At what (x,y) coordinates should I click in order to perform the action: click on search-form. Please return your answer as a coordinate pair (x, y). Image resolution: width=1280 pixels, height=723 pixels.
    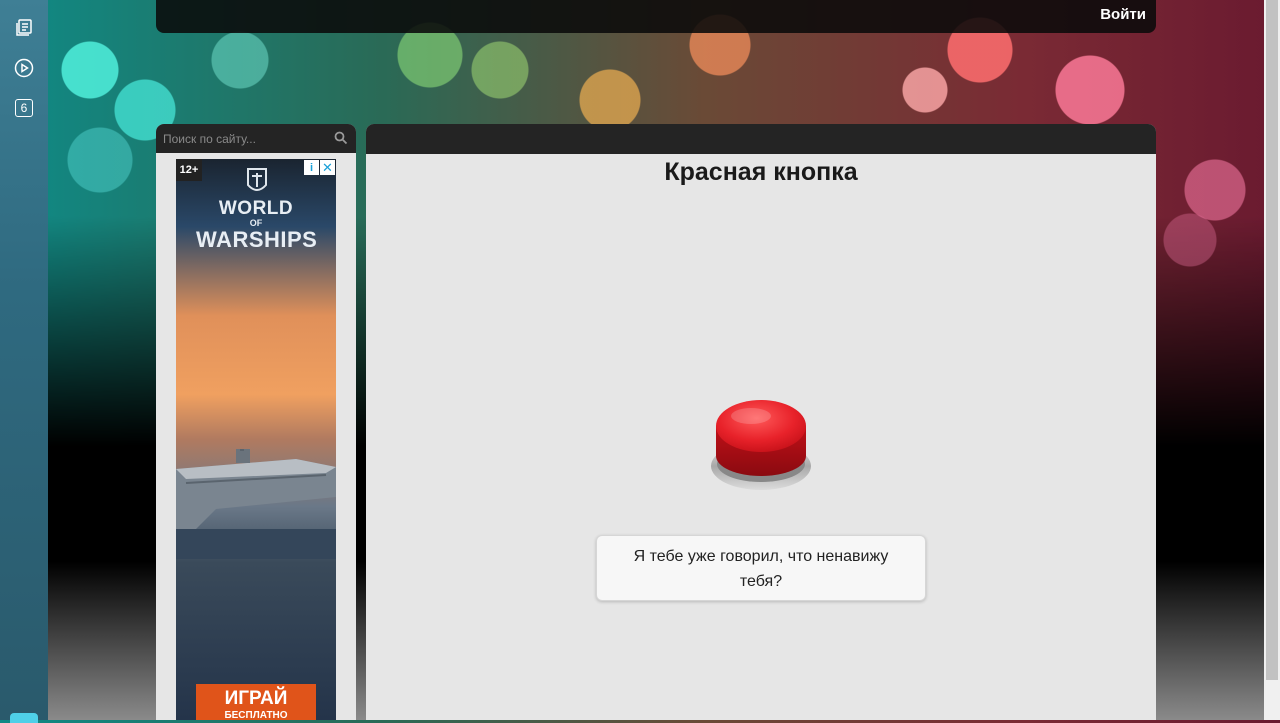
    Looking at the image, I should click on (256, 138).